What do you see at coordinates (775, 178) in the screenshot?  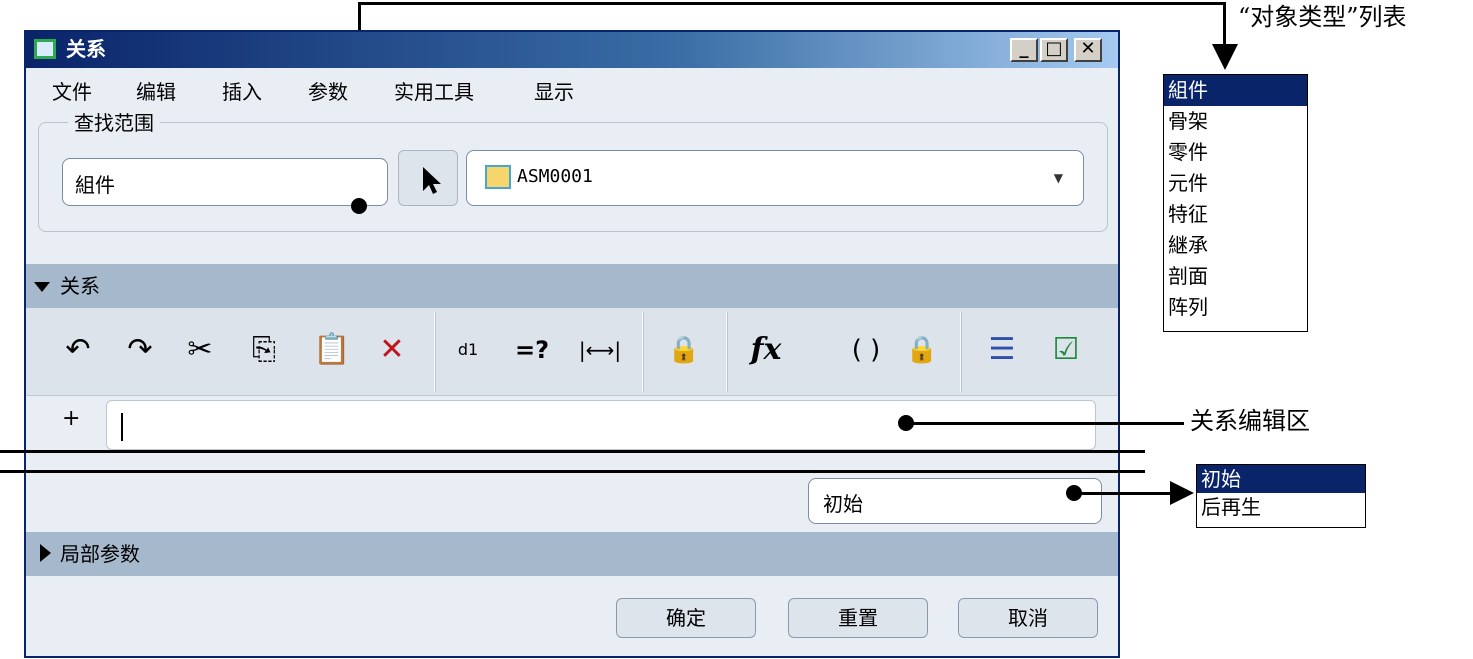 I see `model-select: ASM0001 ▼` at bounding box center [775, 178].